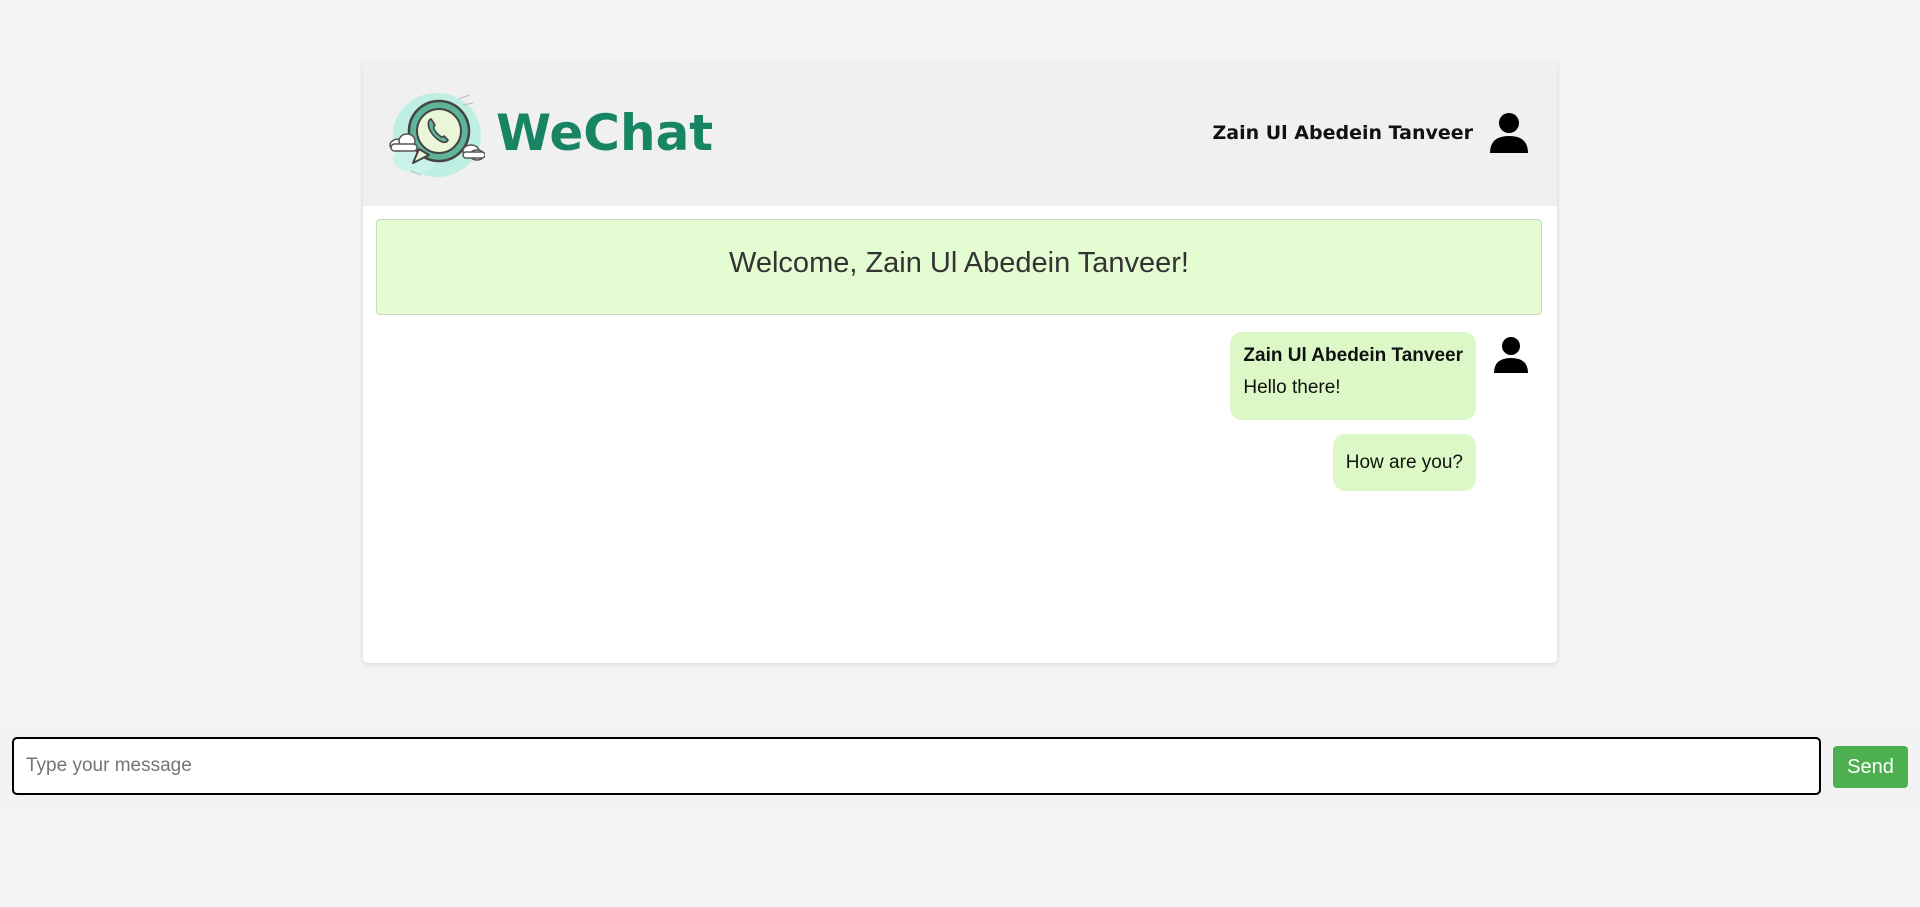  Describe the element at coordinates (437, 135) in the screenshot. I see `wechat-logo-icon` at that location.